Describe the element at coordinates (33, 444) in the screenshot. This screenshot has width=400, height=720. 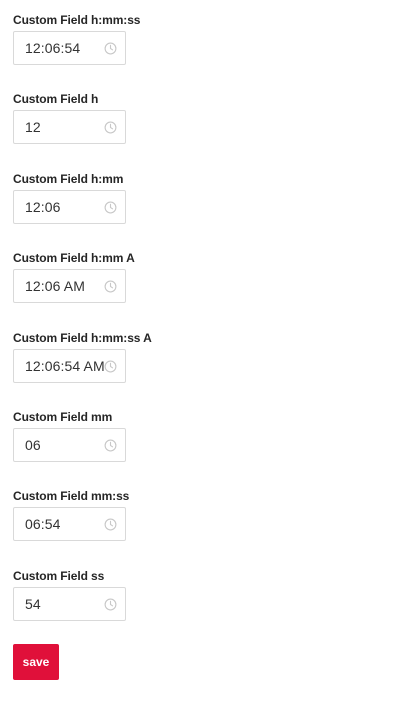
I see `time-value: 06` at that location.